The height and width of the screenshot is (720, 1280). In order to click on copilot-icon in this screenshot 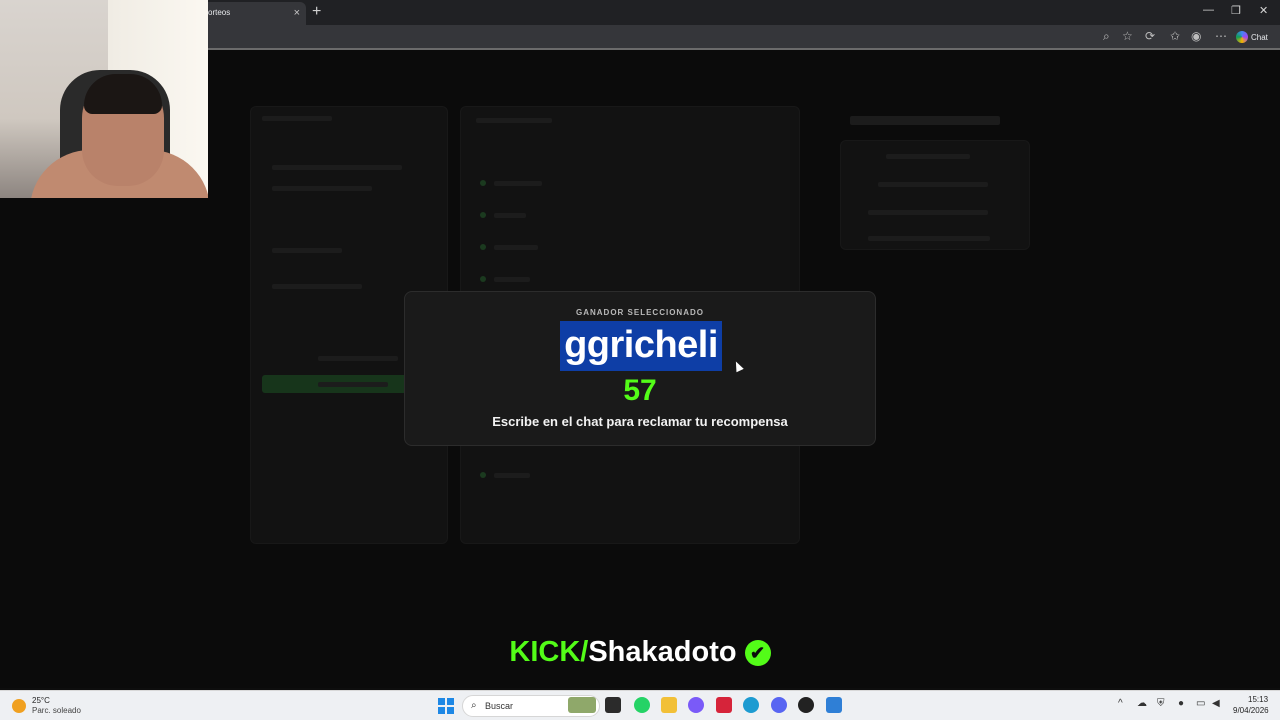, I will do `click(1242, 37)`.